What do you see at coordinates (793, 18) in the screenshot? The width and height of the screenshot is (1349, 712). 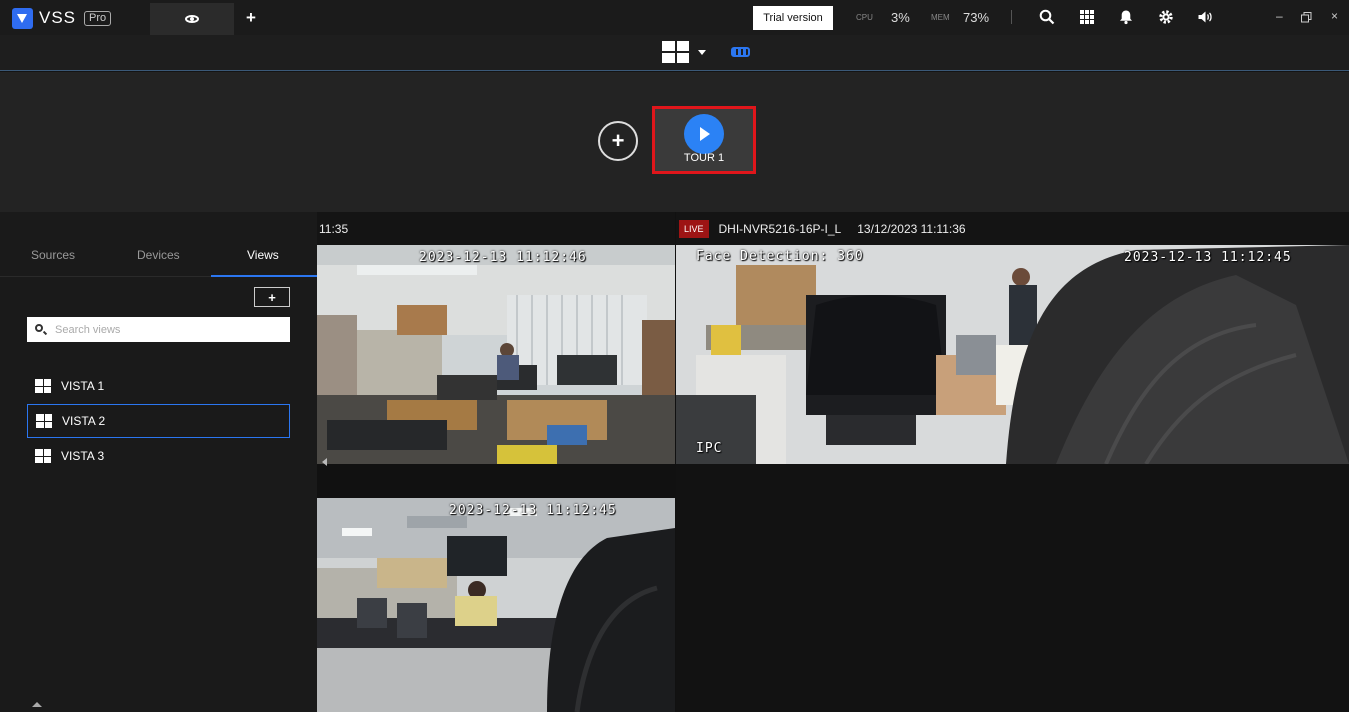 I see `trial-version-button: Trial version` at bounding box center [793, 18].